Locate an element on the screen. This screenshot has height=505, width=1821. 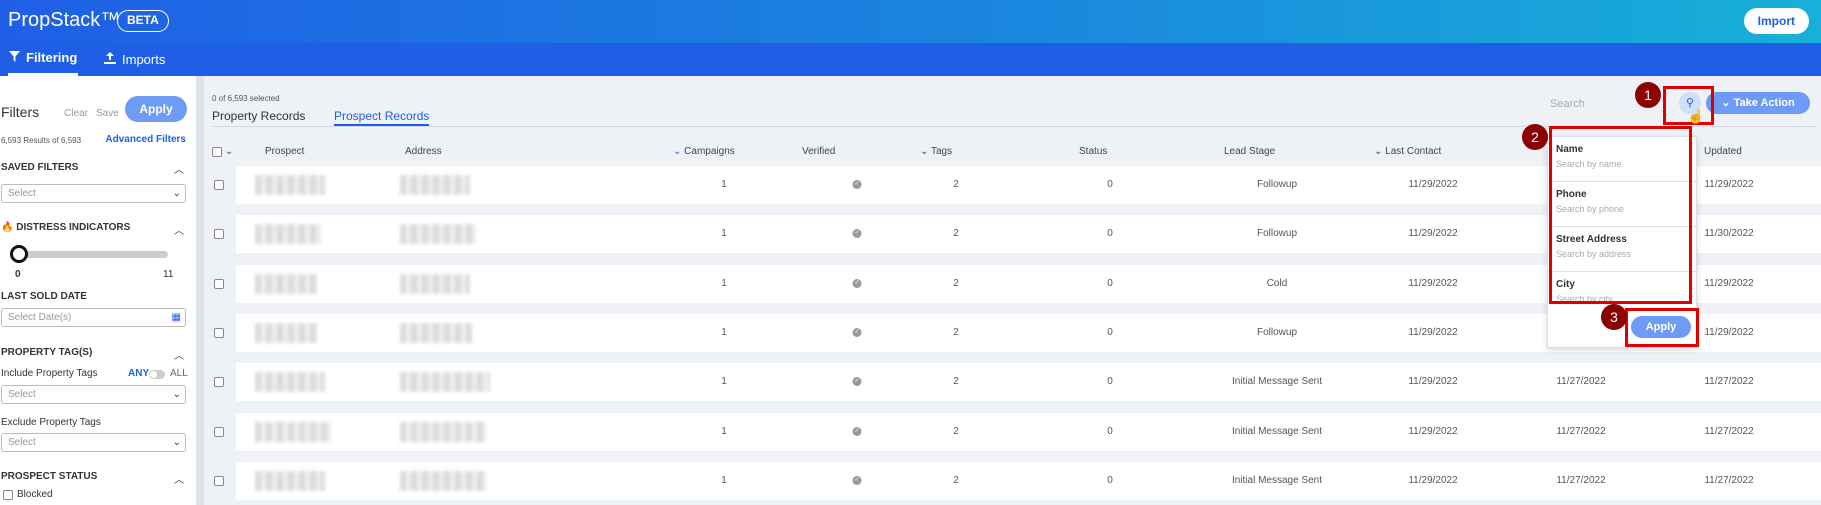
select-menu-chevron-icon: ⌄ is located at coordinates (229, 151).